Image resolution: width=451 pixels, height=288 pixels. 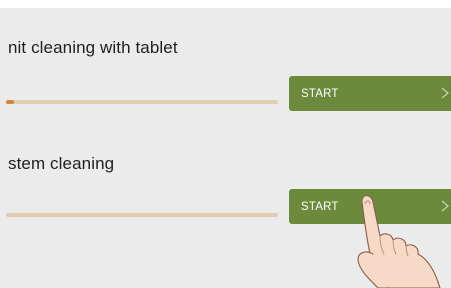 What do you see at coordinates (142, 215) in the screenshot?
I see `program-progress-track-system-cleaning` at bounding box center [142, 215].